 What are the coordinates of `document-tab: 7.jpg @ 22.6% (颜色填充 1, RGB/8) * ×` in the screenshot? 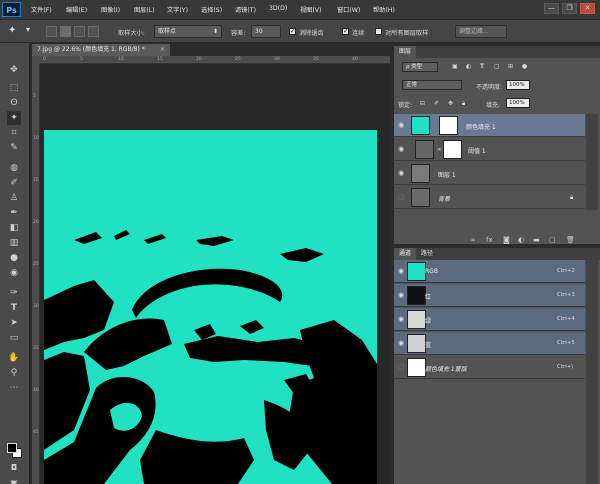 It's located at (101, 50).